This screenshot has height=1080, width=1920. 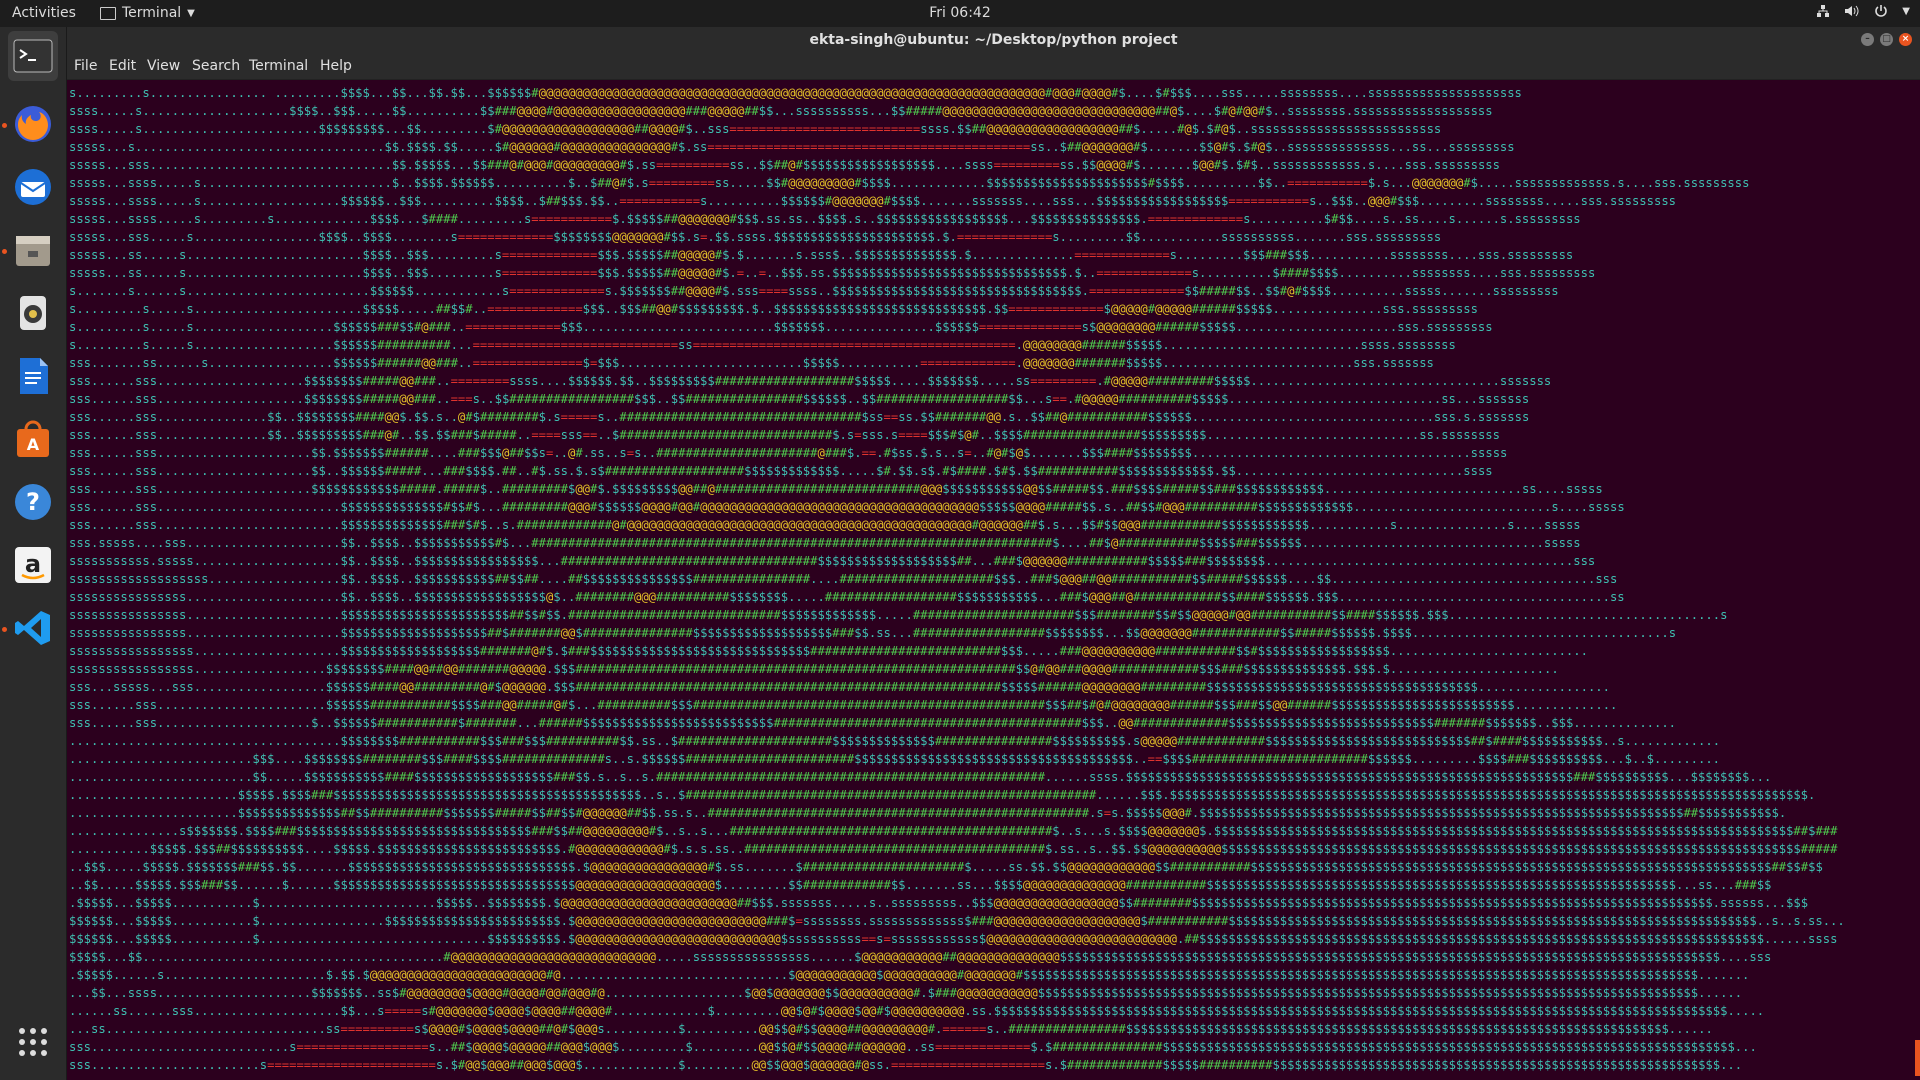 I want to click on firefox-icon, so click(x=33, y=124).